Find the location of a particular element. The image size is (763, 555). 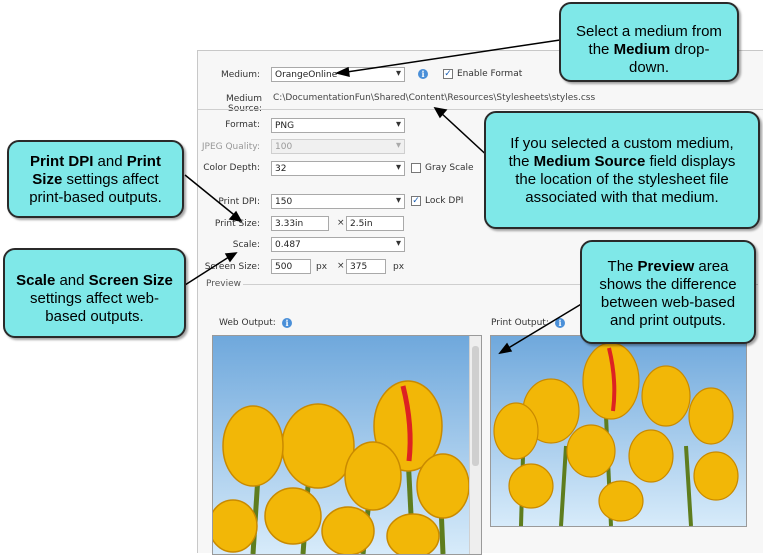

web-preview-scrollbar is located at coordinates (475, 445).